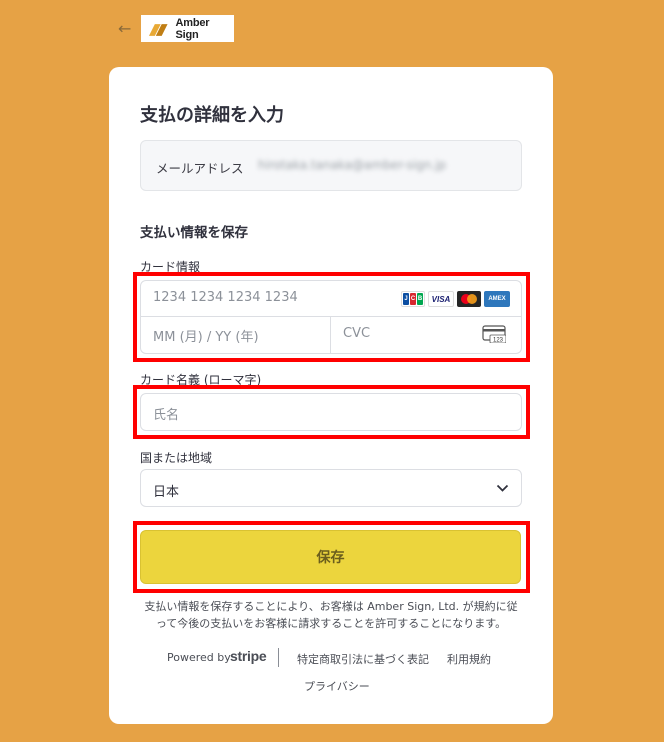 The image size is (664, 742). I want to click on highlight-box-name, so click(331, 412).